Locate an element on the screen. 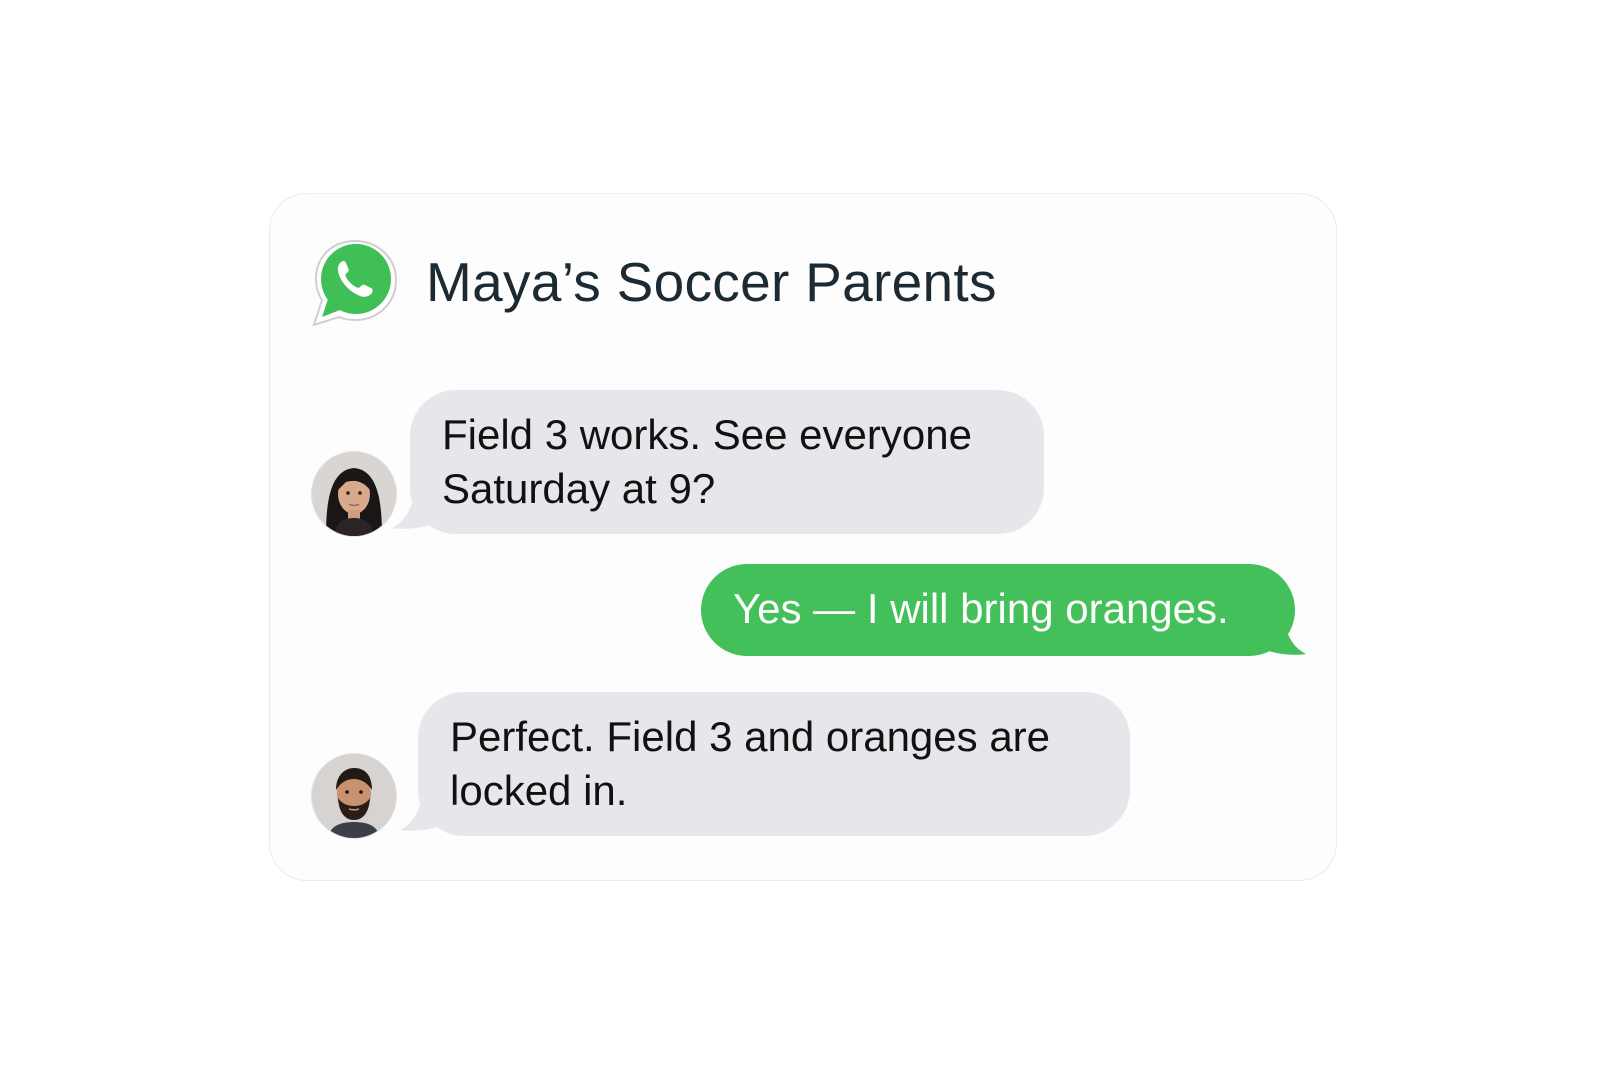 The width and height of the screenshot is (1600, 1073). group-title: Maya’s Soccer Parents is located at coordinates (711, 282).